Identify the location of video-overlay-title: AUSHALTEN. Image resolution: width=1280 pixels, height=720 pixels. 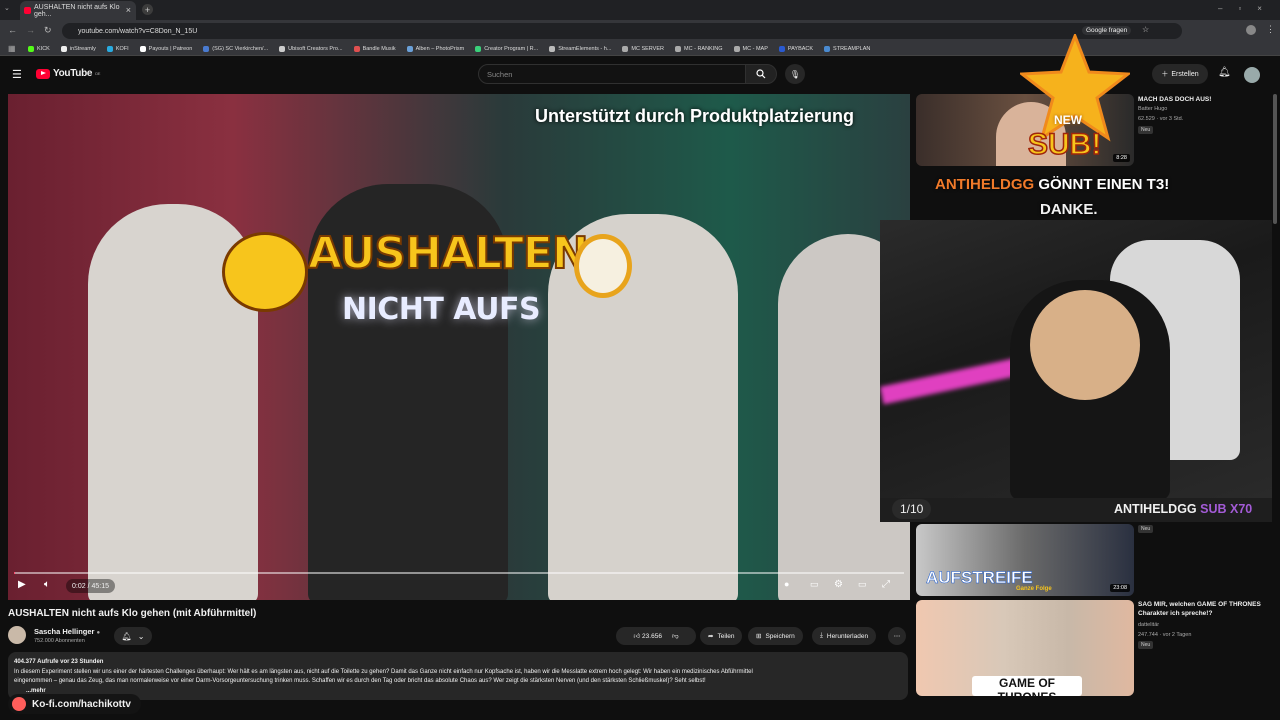
(448, 253).